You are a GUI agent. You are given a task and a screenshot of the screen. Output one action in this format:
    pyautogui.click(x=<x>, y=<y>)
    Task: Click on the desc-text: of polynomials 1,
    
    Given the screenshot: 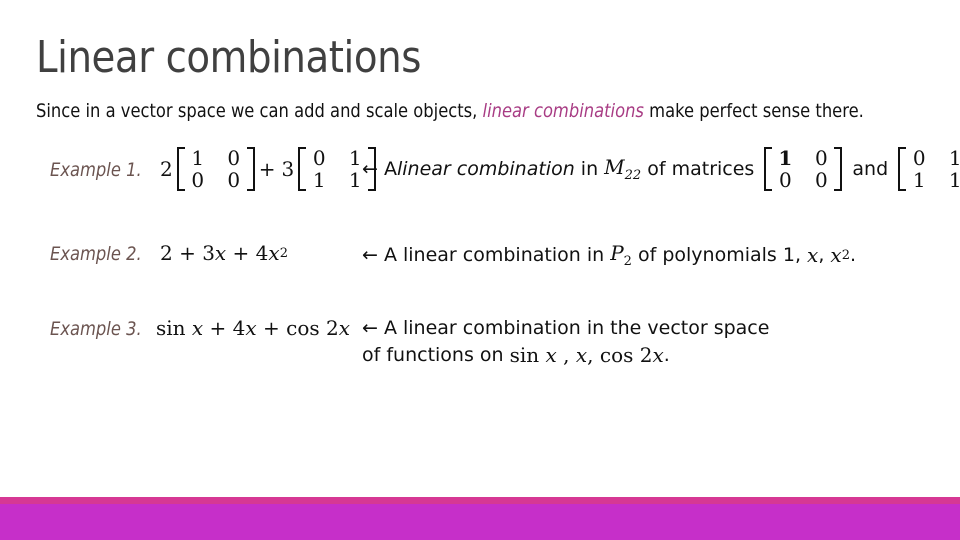 What is the action you would take?
    pyautogui.click(x=719, y=255)
    